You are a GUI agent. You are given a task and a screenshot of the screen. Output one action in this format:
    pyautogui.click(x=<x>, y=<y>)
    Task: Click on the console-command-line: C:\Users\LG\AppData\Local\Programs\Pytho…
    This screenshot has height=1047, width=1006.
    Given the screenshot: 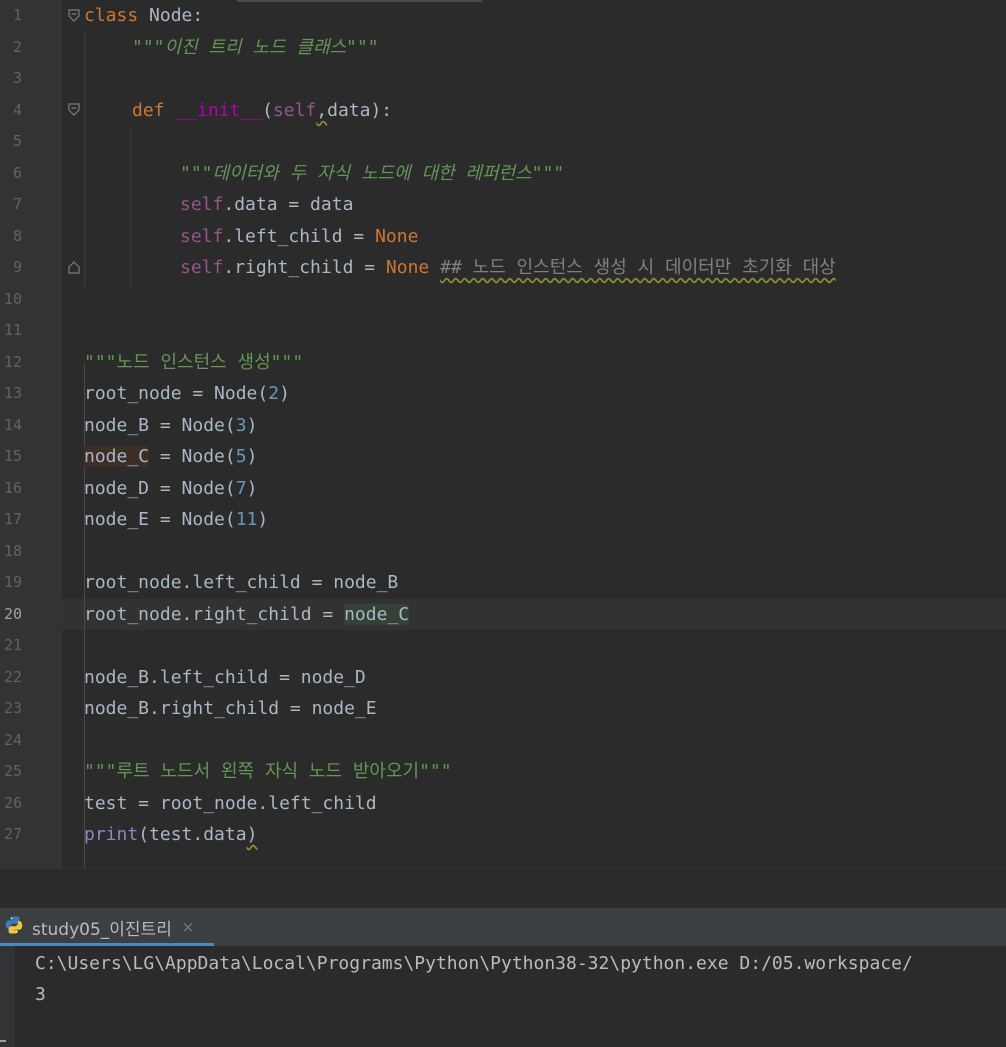 What is the action you would take?
    pyautogui.click(x=474, y=963)
    